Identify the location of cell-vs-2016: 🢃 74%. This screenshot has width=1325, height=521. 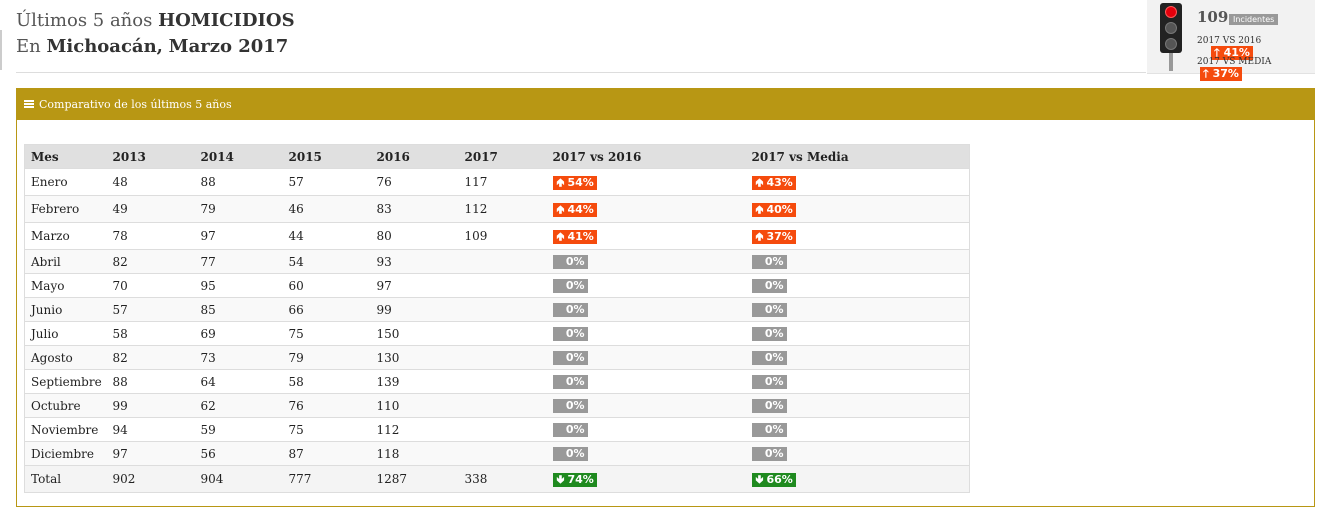
(646, 479).